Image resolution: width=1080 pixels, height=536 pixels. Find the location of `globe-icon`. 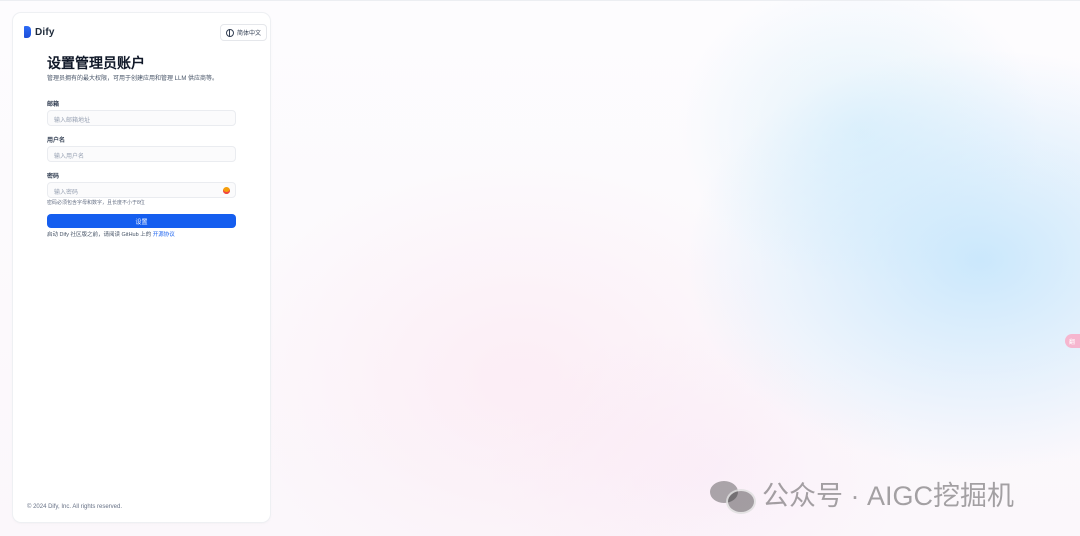

globe-icon is located at coordinates (230, 32).